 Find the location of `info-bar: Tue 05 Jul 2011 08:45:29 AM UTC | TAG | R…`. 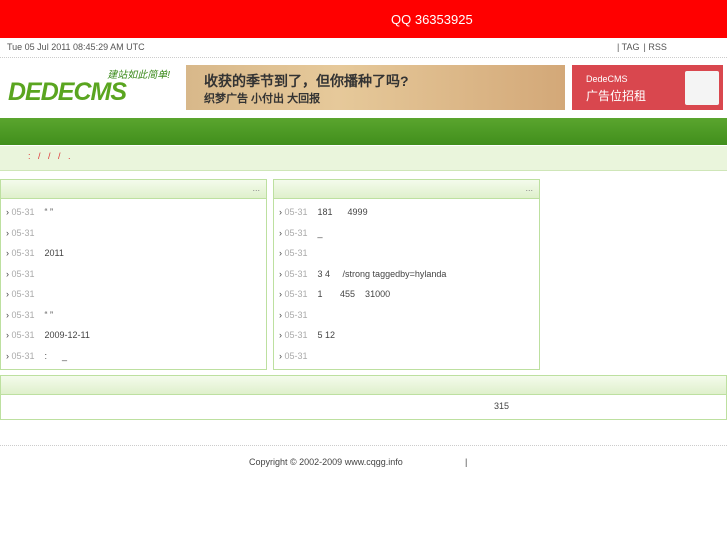

info-bar: Tue 05 Jul 2011 08:45:29 AM UTC | TAG | R… is located at coordinates (363, 48).